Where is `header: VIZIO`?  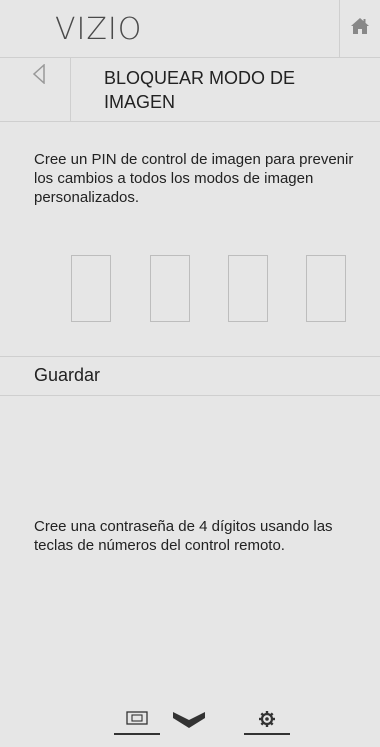
header: VIZIO is located at coordinates (190, 29).